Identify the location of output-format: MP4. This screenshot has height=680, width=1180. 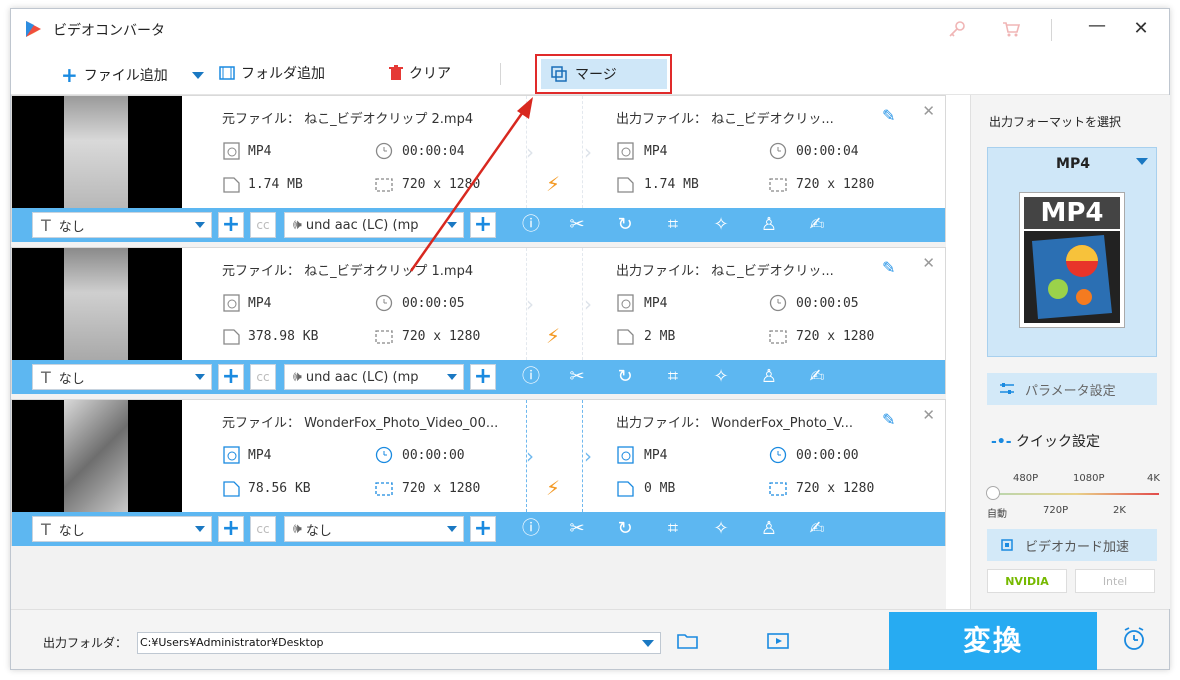
(656, 151).